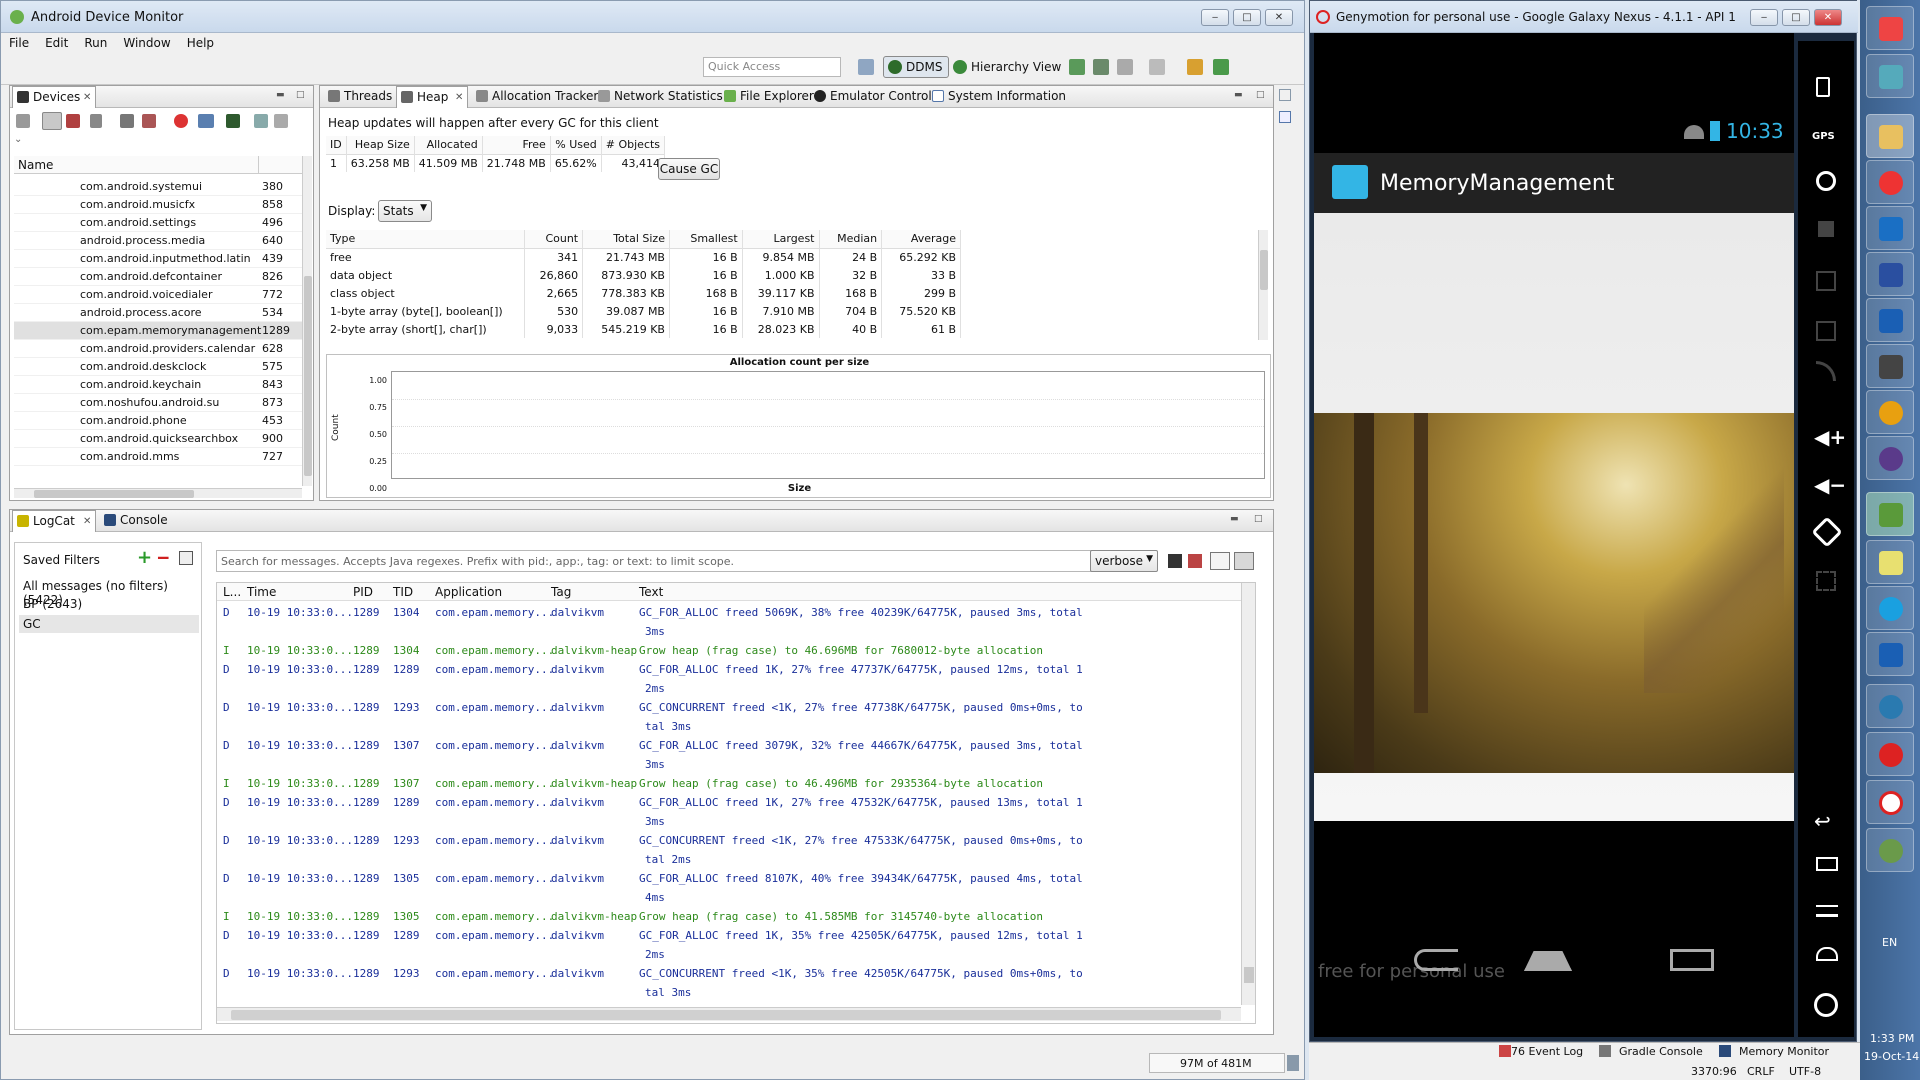  Describe the element at coordinates (1661, 1051) in the screenshot. I see `gradle-console-tab: Gradle Console` at that location.